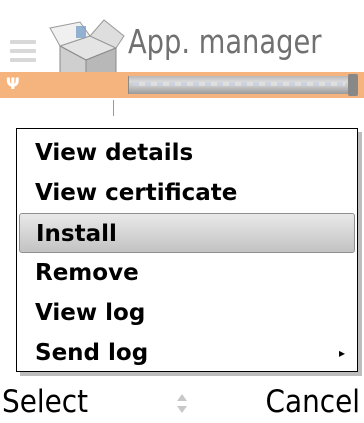  What do you see at coordinates (312, 402) in the screenshot?
I see `cancel-softkey: Cancel` at bounding box center [312, 402].